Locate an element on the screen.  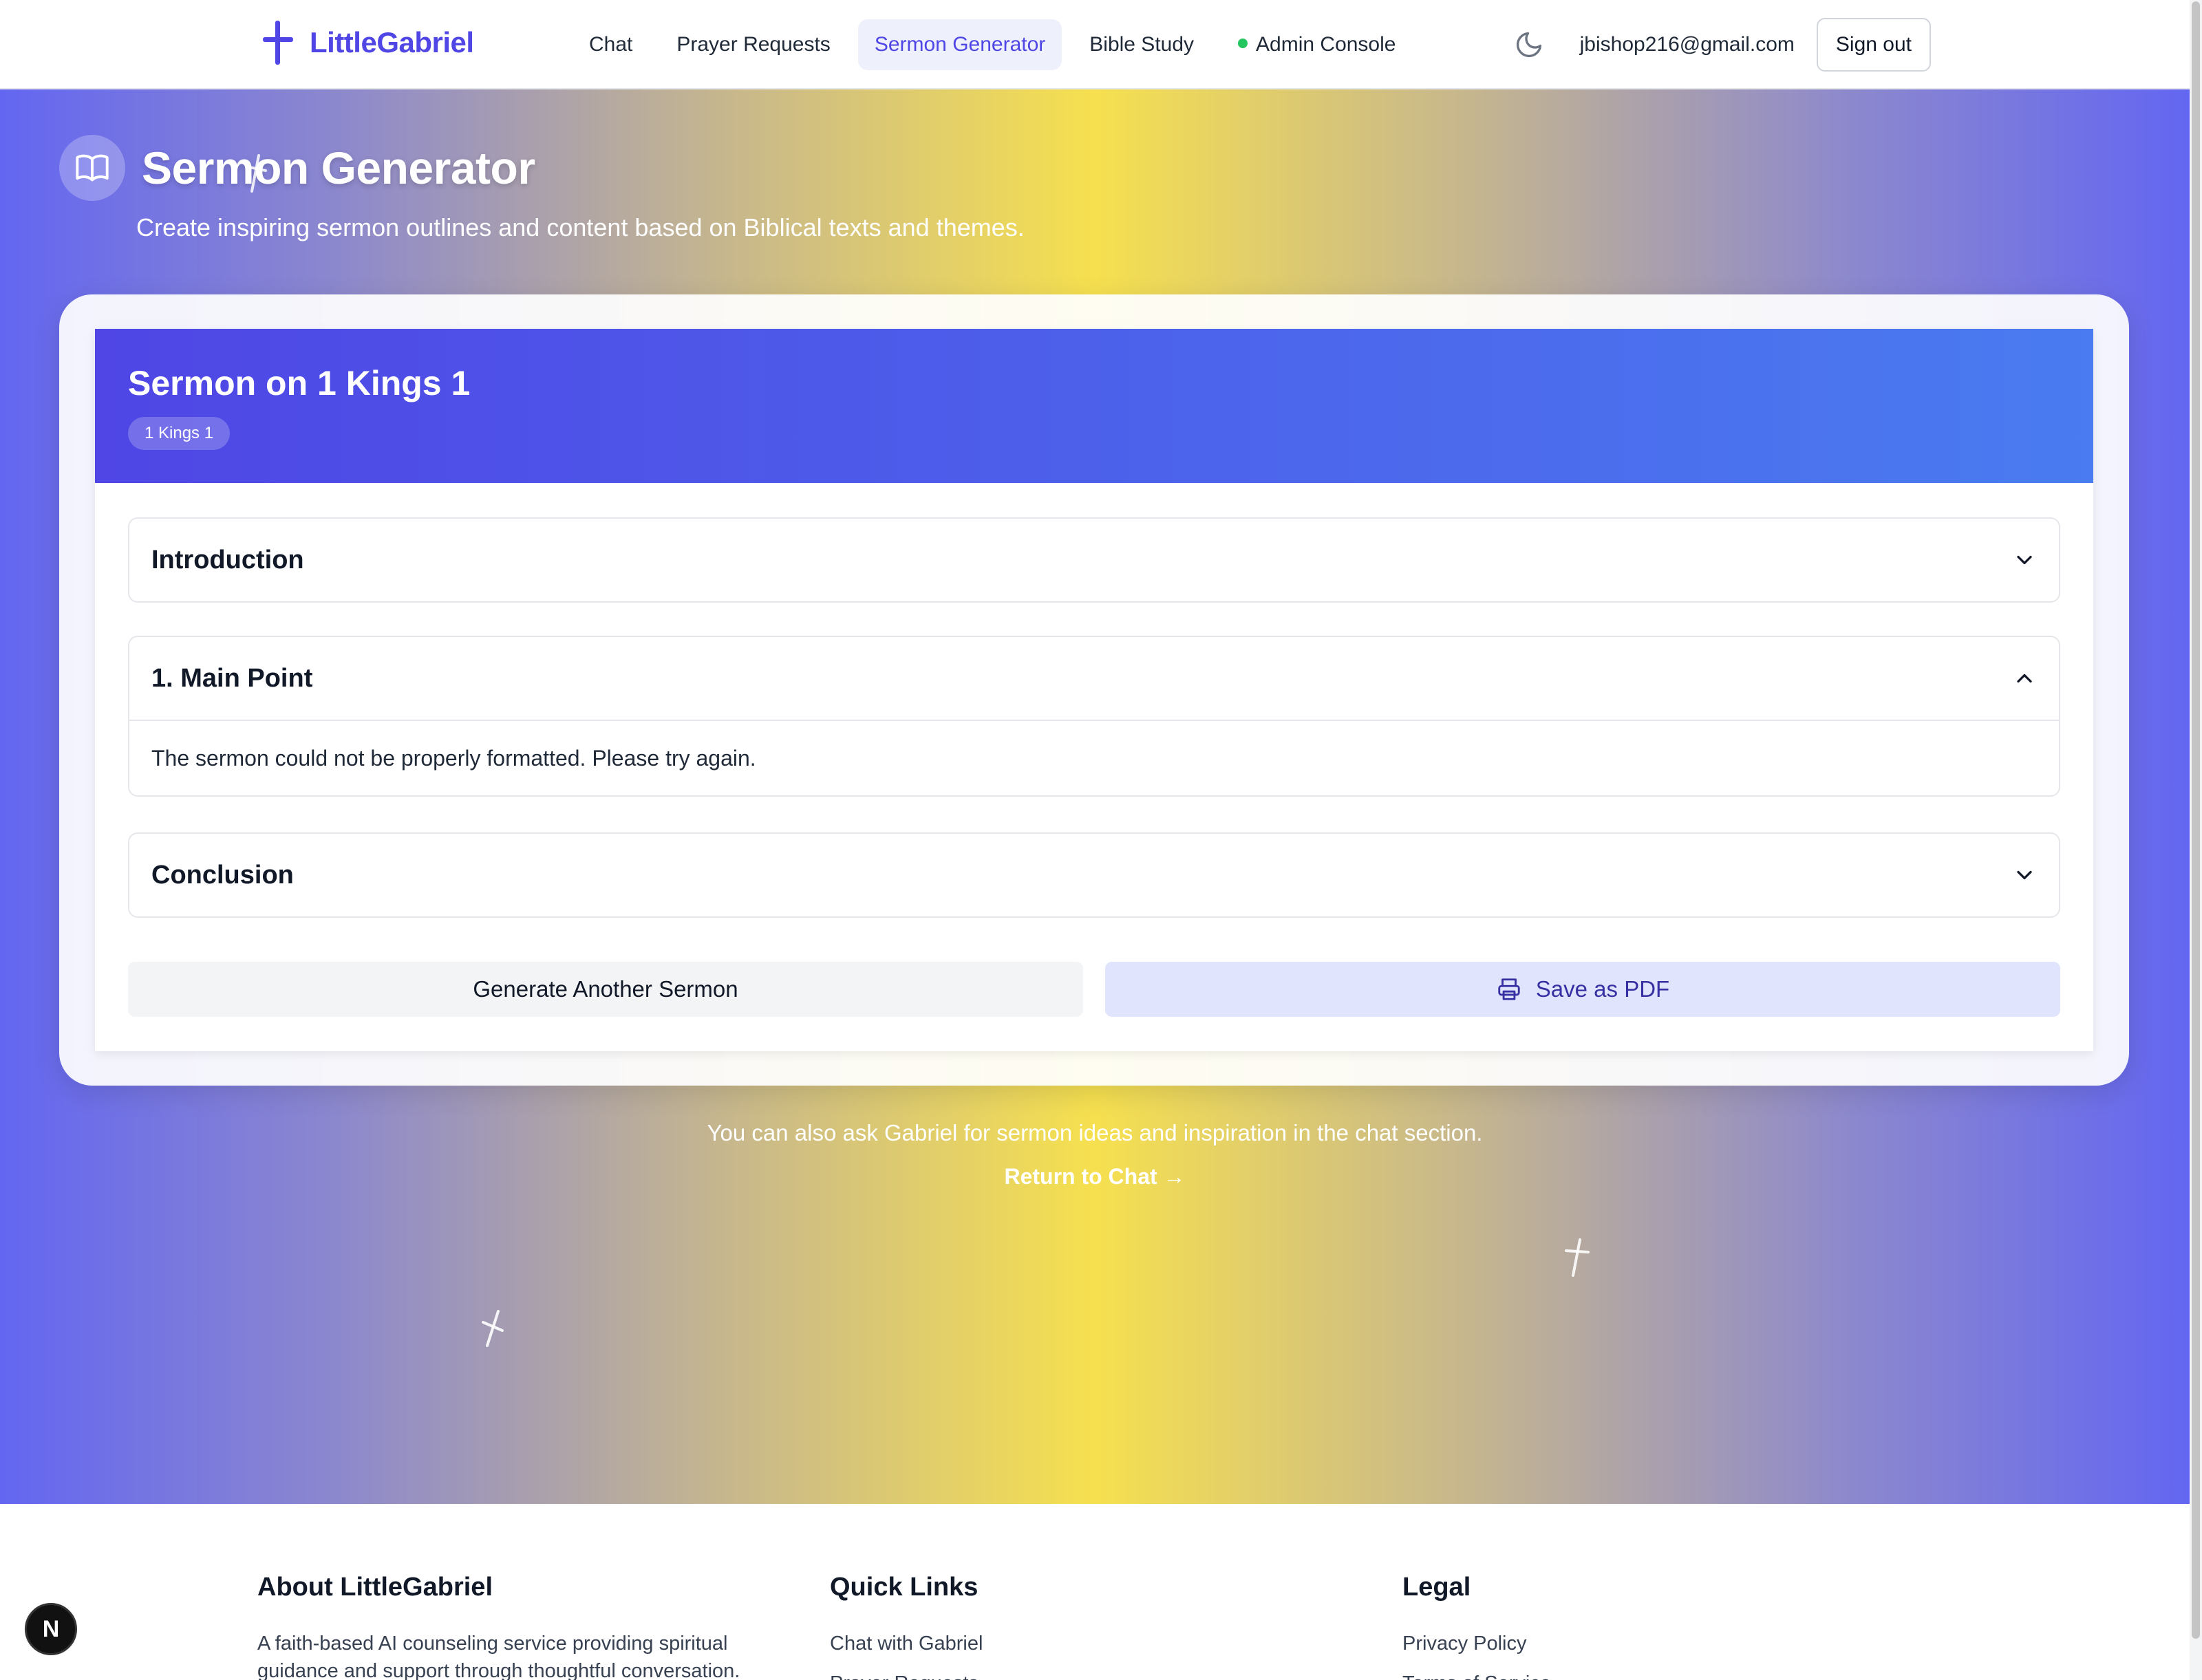
save-as-pdf-label: Save as PDF is located at coordinates (1602, 989).